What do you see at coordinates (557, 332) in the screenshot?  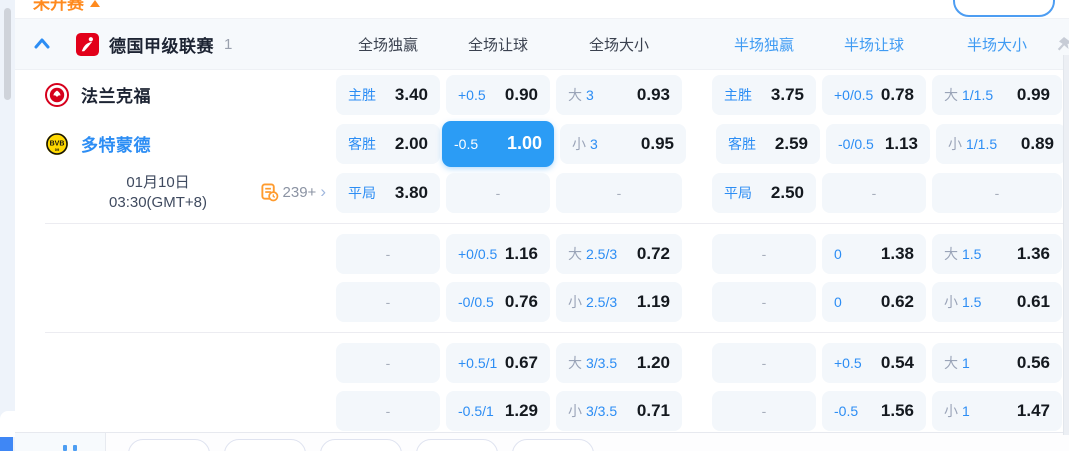 I see `divider` at bounding box center [557, 332].